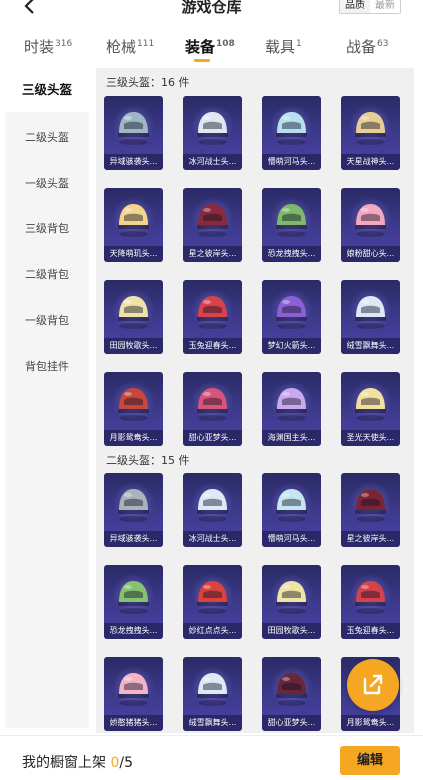 The width and height of the screenshot is (423, 780). I want to click on sidebar-item-level1-backpack: 一级背包, so click(47, 320).